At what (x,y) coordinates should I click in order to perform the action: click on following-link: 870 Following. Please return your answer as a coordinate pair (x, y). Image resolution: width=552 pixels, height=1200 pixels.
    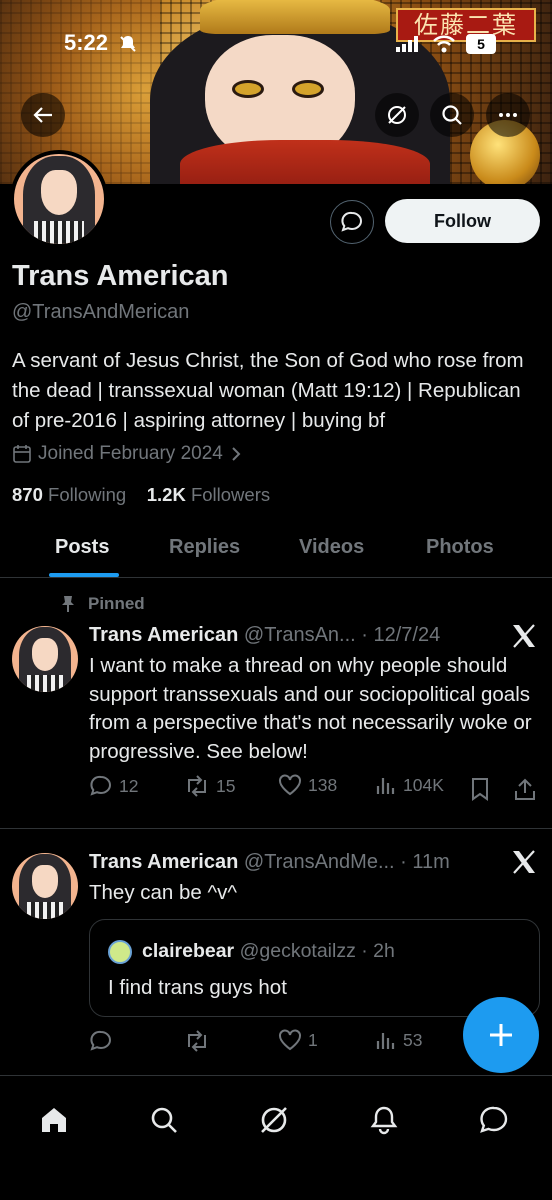
    Looking at the image, I should click on (69, 494).